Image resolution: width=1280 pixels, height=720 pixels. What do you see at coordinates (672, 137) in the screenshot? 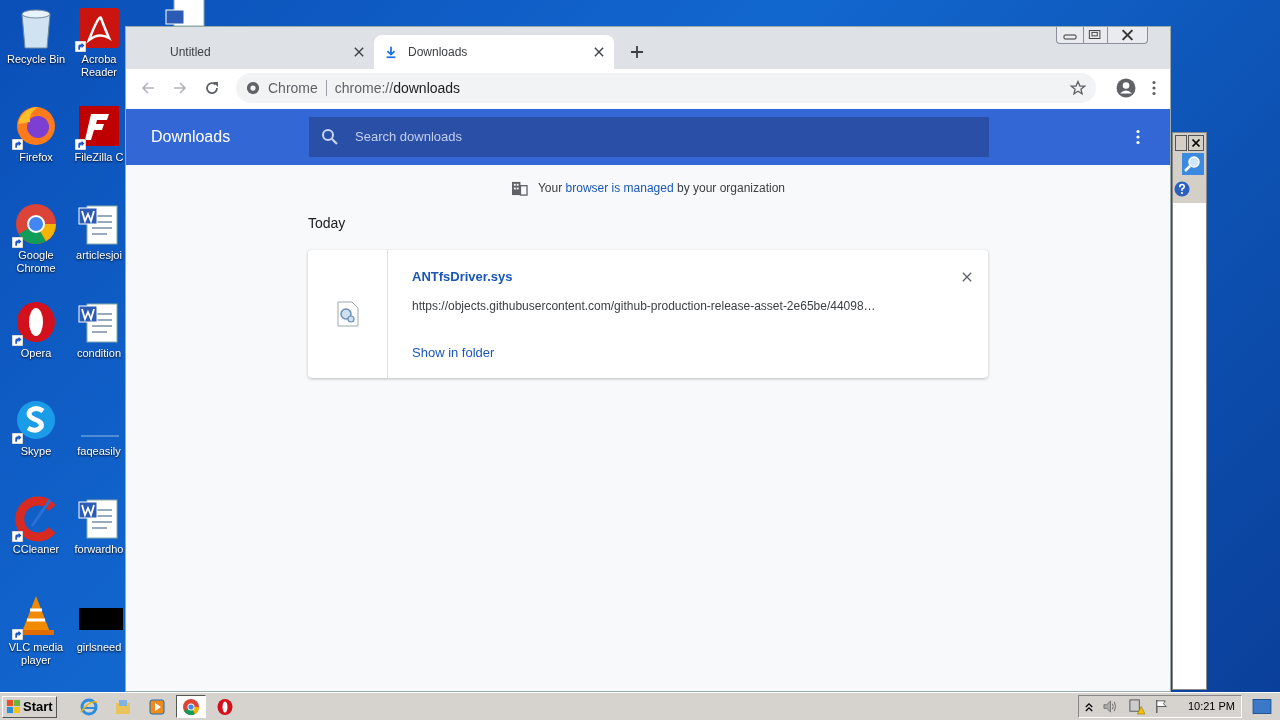
I see `search-field: Search downloads` at bounding box center [672, 137].